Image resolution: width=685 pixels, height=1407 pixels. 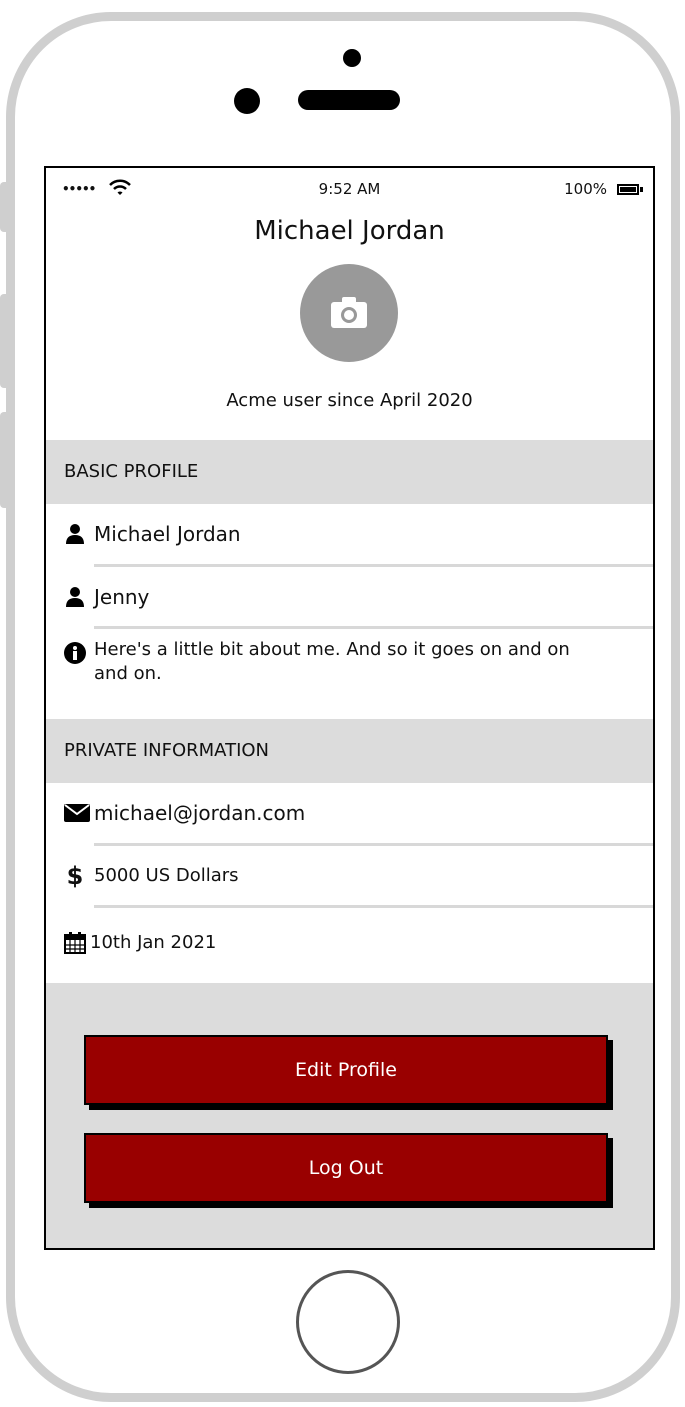 What do you see at coordinates (349, 596) in the screenshot?
I see `nickname-row: Jenny` at bounding box center [349, 596].